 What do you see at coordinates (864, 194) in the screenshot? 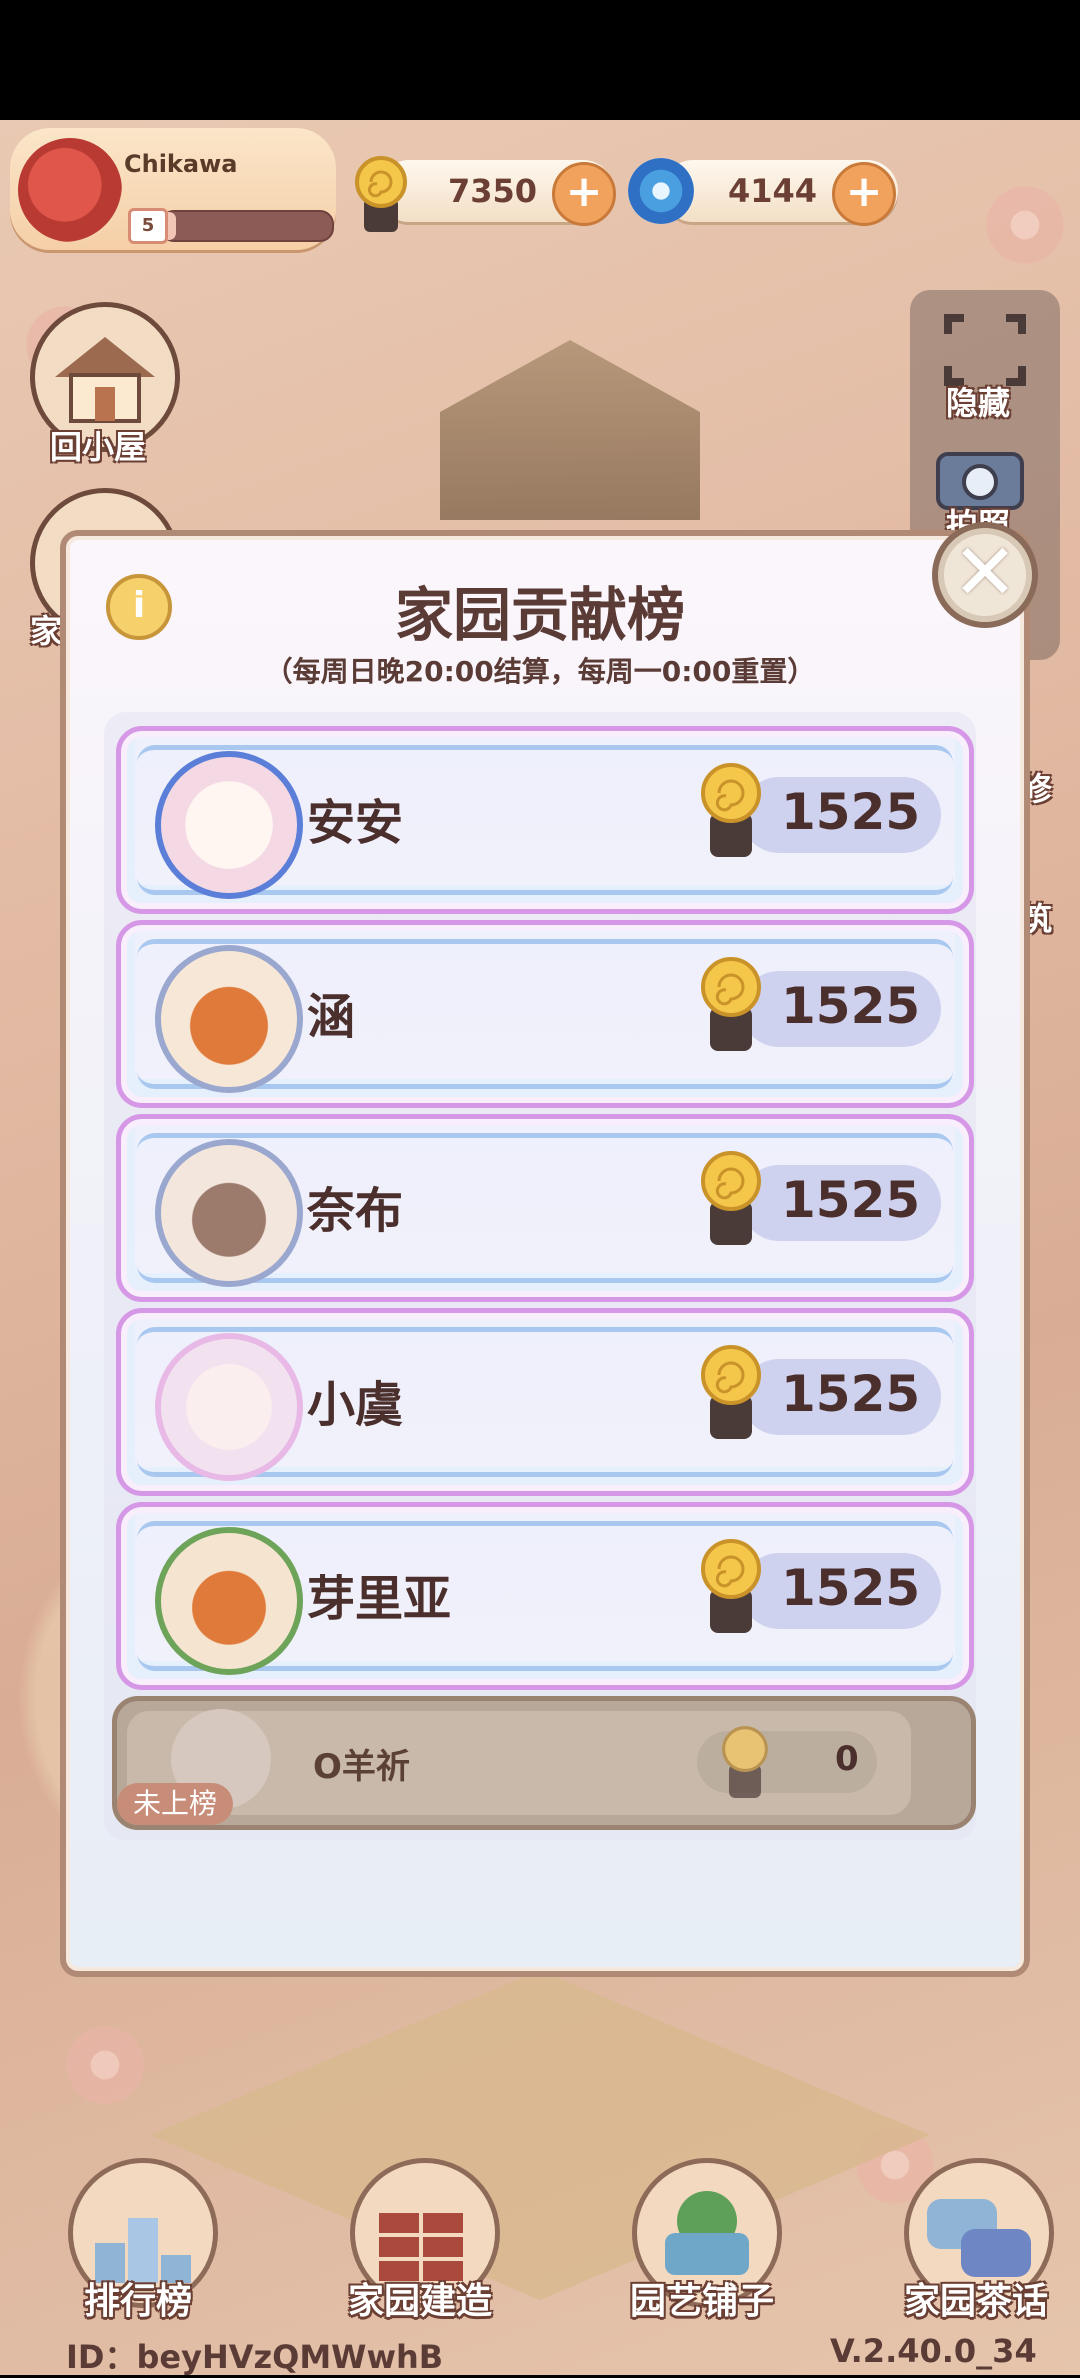
I see `add-spiral-gem-button: +` at bounding box center [864, 194].